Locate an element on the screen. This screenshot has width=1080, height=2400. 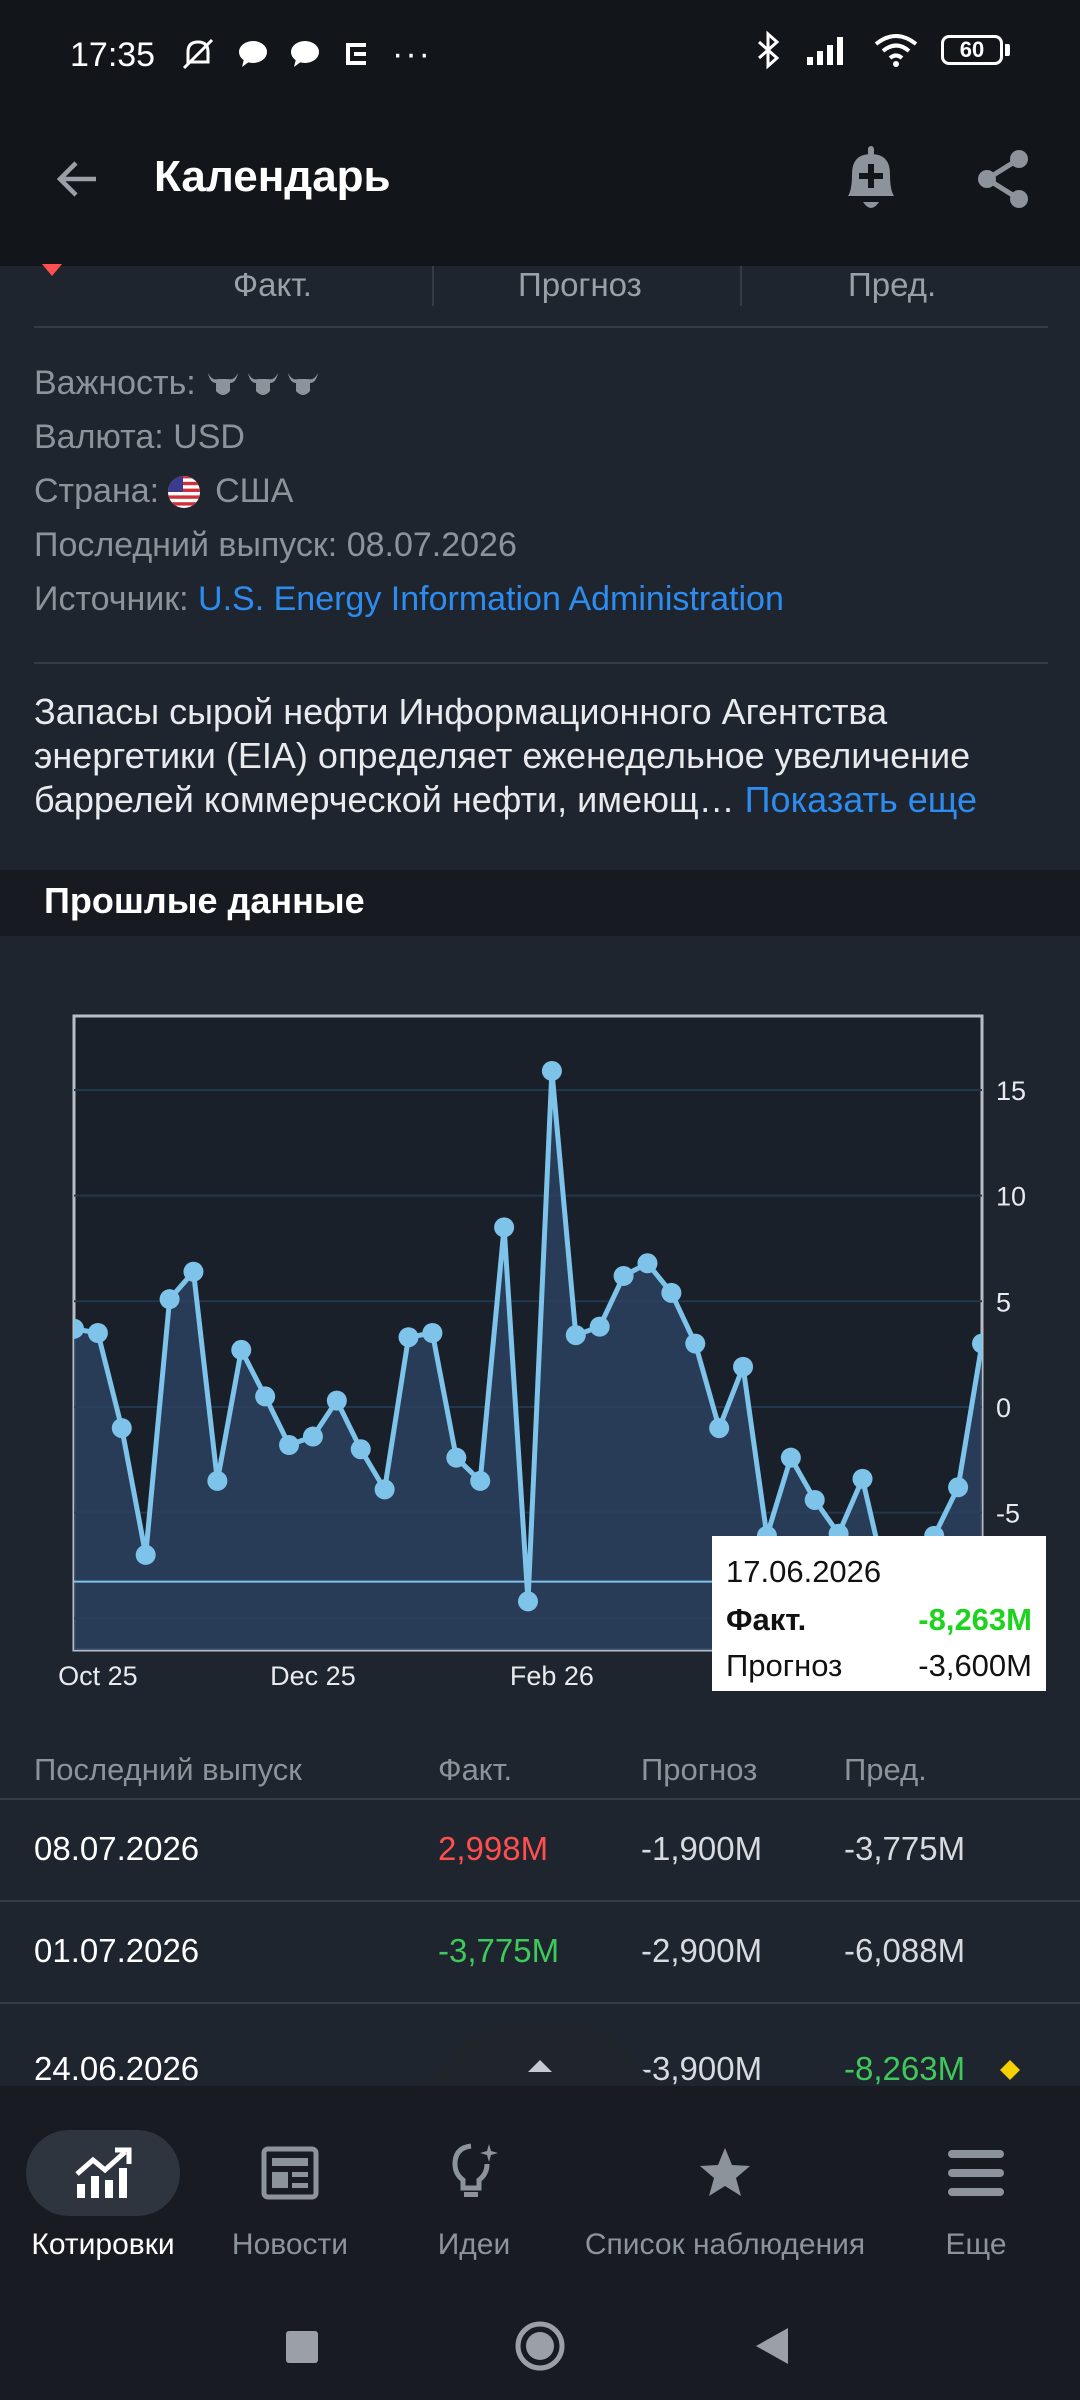
nav-quotes: Котировки is located at coordinates (103, 2191).